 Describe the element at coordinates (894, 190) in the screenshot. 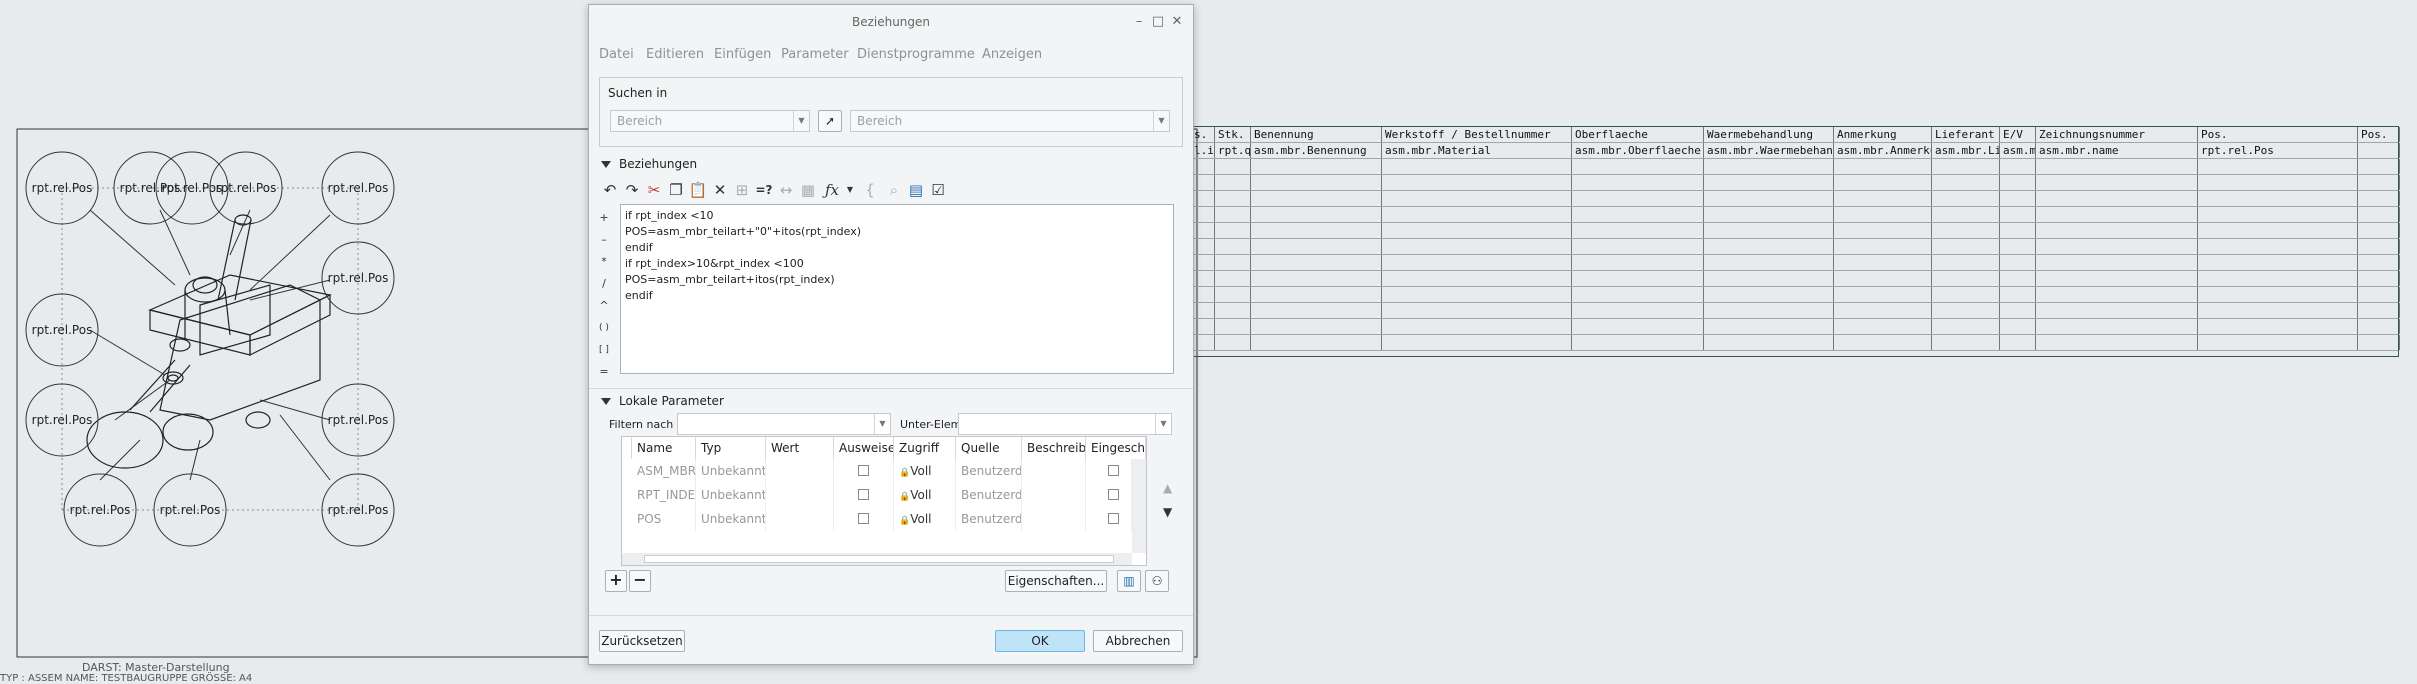

I see `search-icon: ⌕` at that location.